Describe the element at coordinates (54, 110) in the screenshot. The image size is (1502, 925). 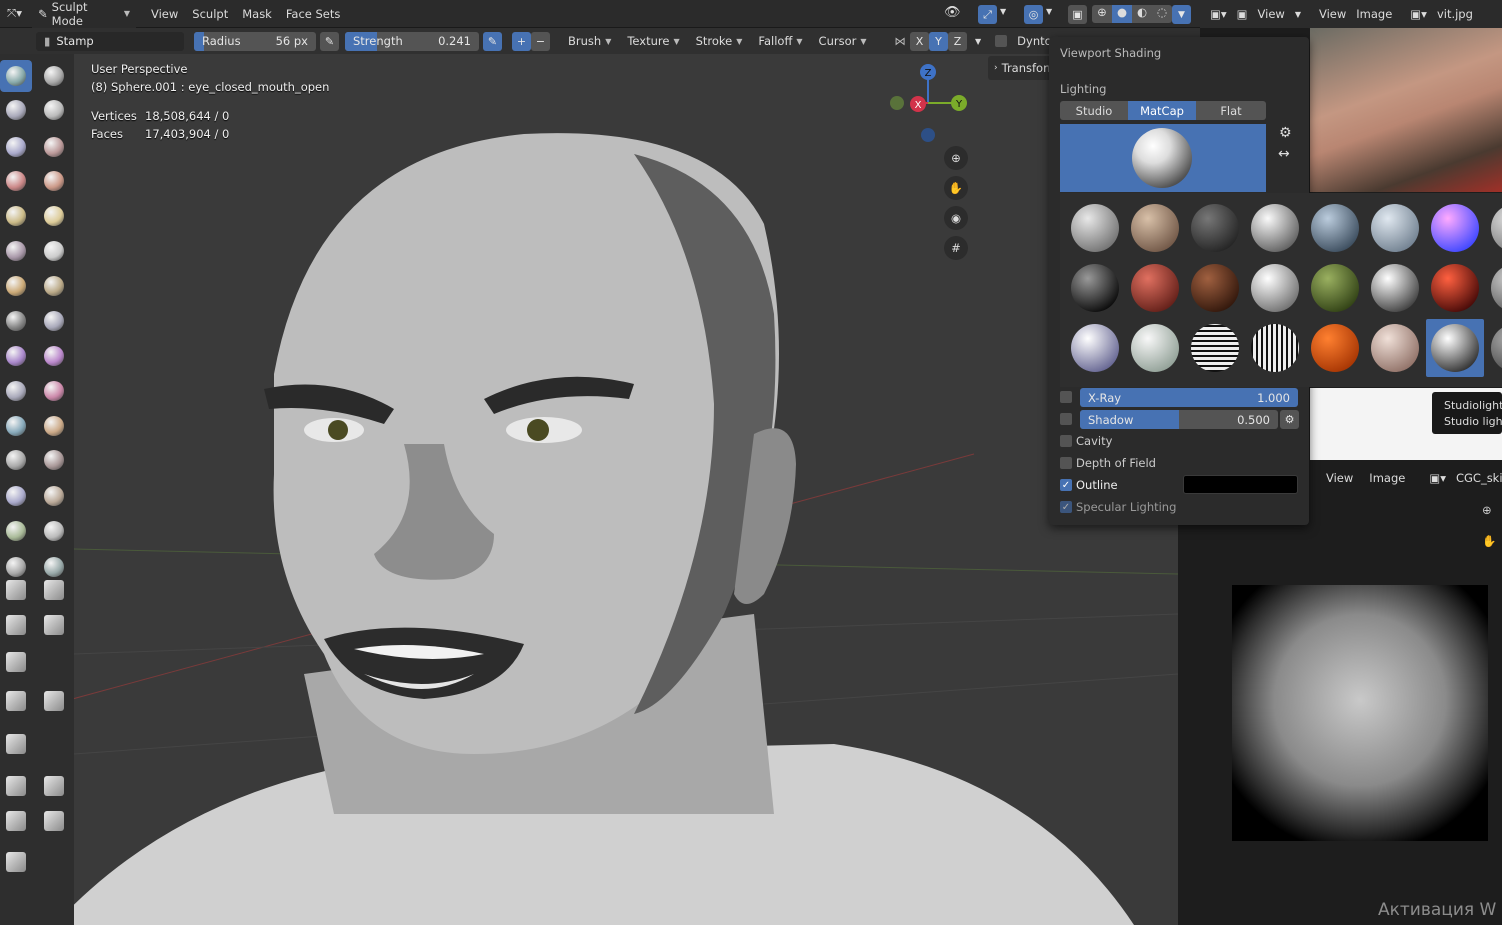
I see `clay-strips-brush-tool` at that location.